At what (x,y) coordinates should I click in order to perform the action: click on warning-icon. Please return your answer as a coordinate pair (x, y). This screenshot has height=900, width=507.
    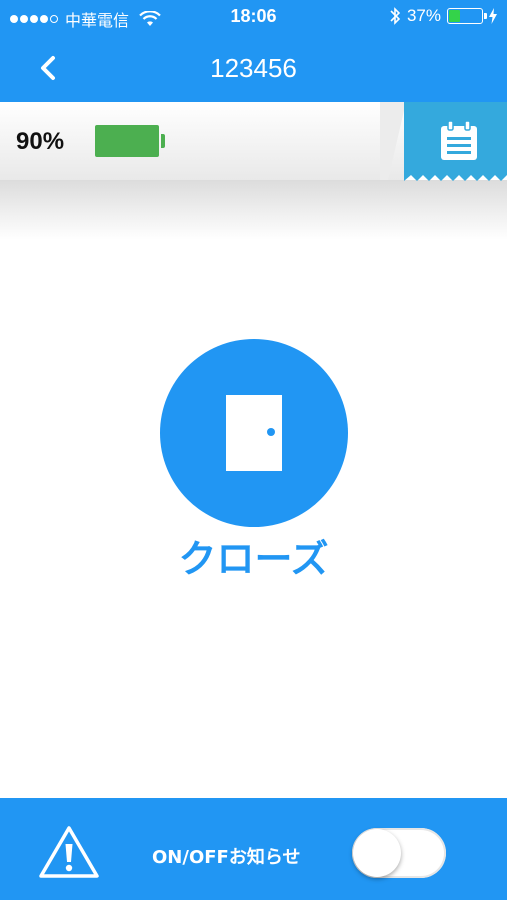
    Looking at the image, I should click on (69, 852).